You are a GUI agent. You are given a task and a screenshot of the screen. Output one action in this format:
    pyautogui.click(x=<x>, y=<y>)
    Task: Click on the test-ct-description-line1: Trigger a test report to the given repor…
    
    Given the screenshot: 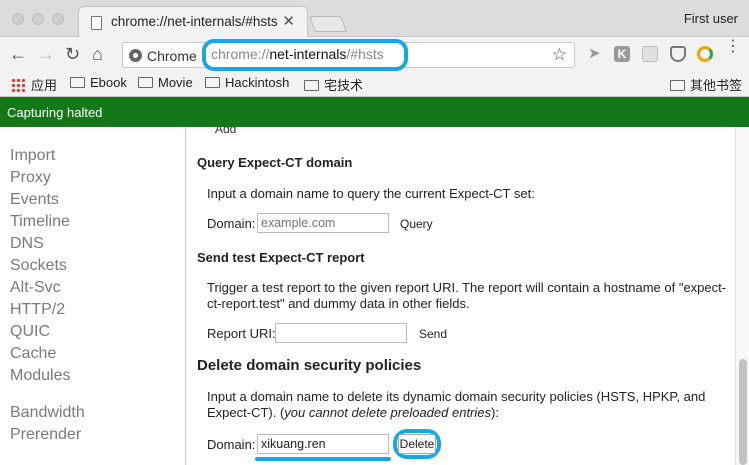 What is the action you would take?
    pyautogui.click(x=467, y=287)
    